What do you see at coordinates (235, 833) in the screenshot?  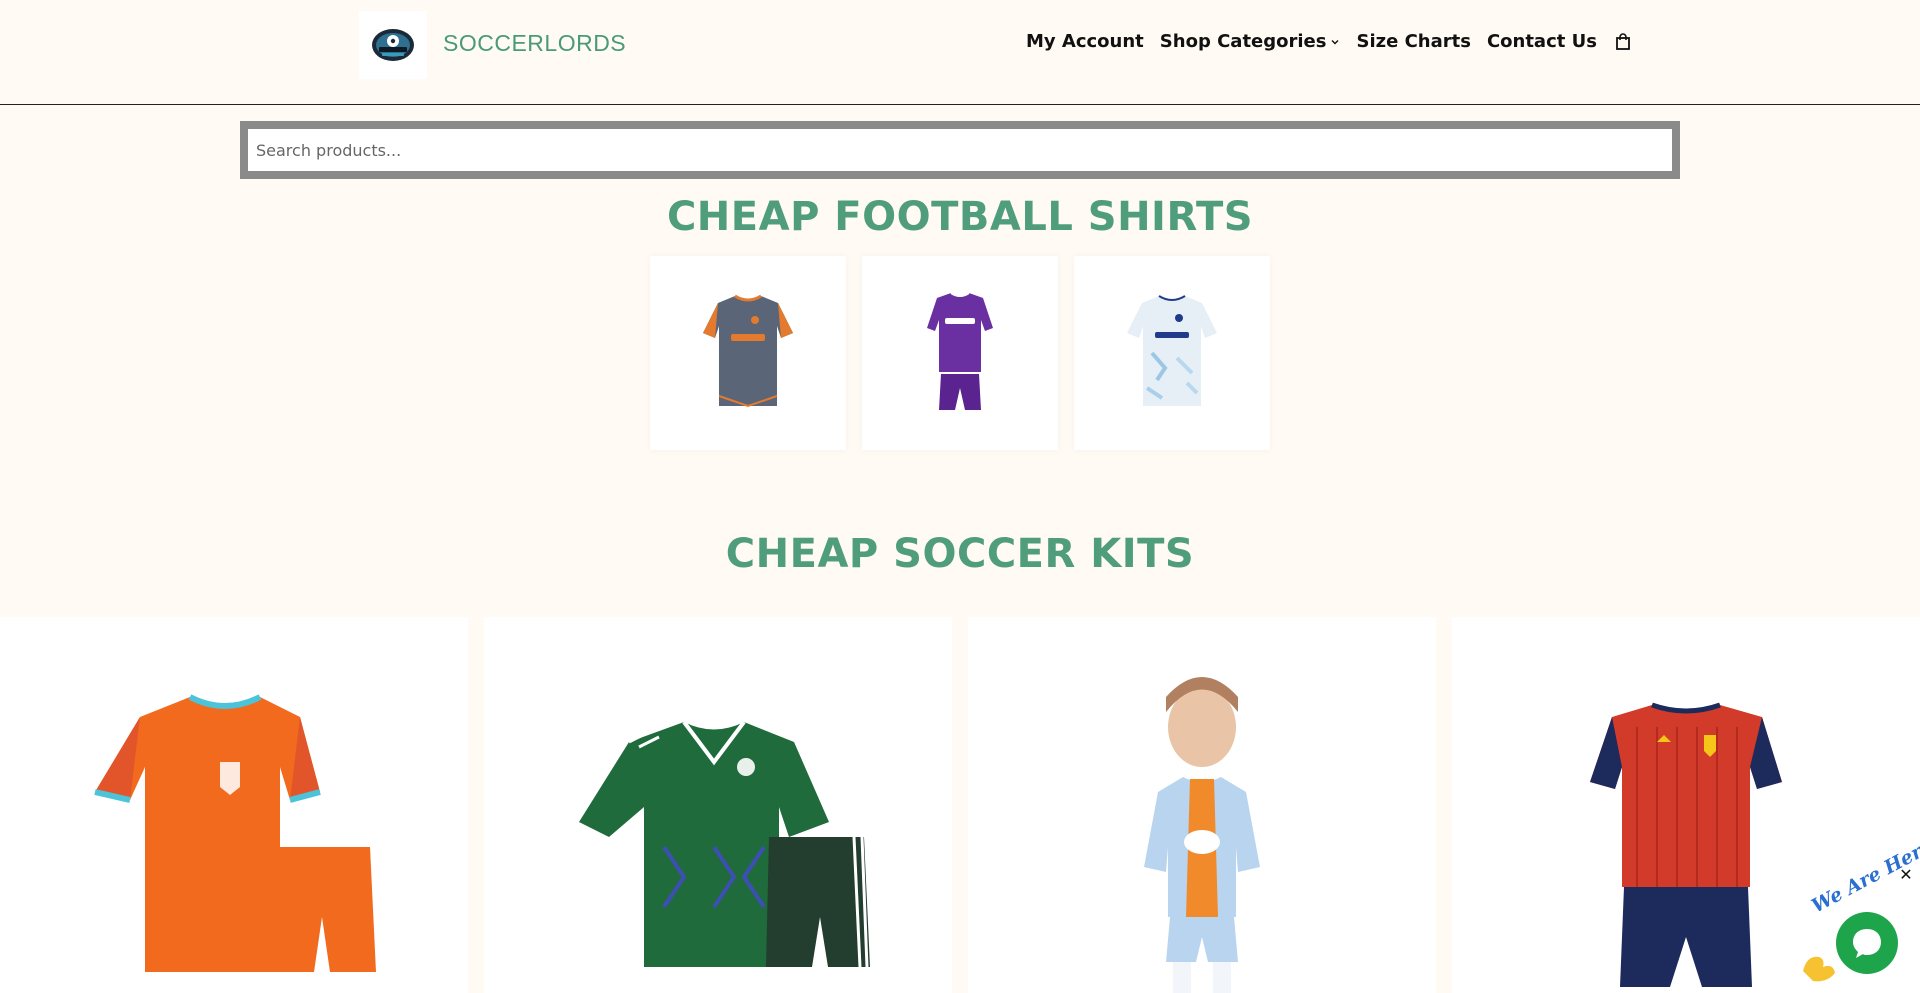 I see `product-image-orange-kit` at bounding box center [235, 833].